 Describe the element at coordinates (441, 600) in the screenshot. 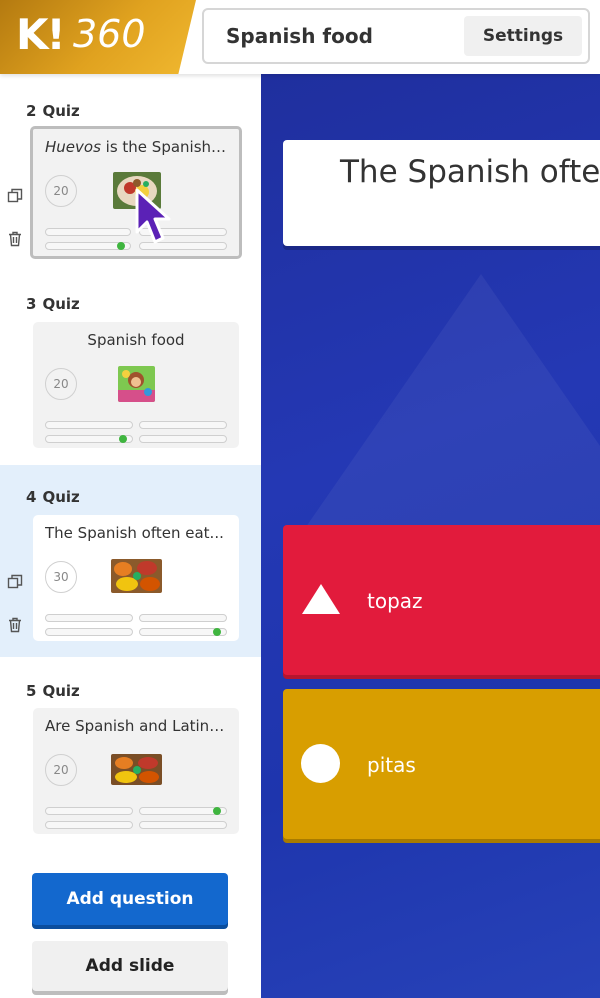

I see `answer-option-1: topaz` at that location.